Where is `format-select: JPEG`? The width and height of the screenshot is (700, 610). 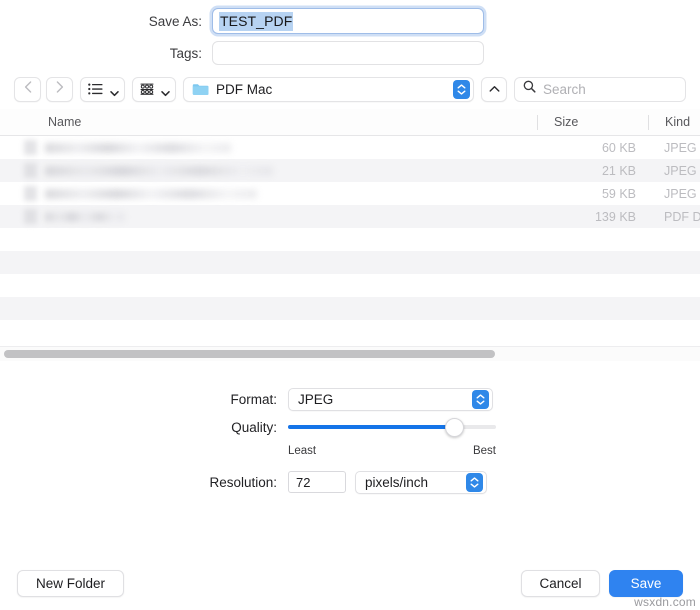
format-select: JPEG is located at coordinates (390, 399).